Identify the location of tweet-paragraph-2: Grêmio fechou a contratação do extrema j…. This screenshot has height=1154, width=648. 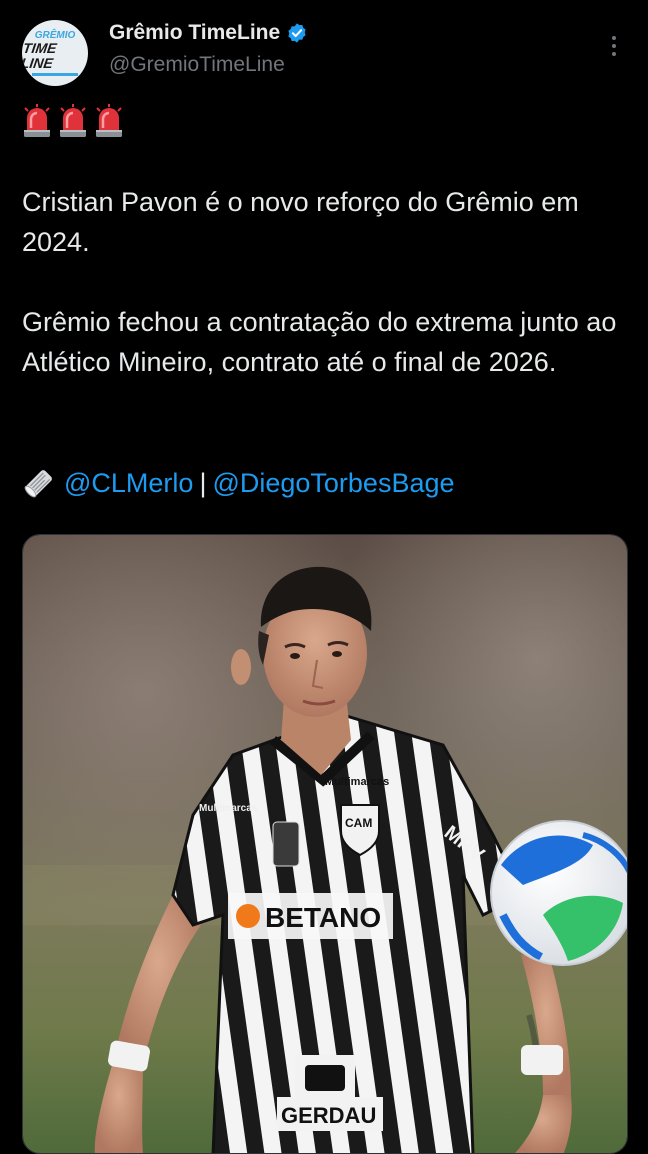
(319, 342).